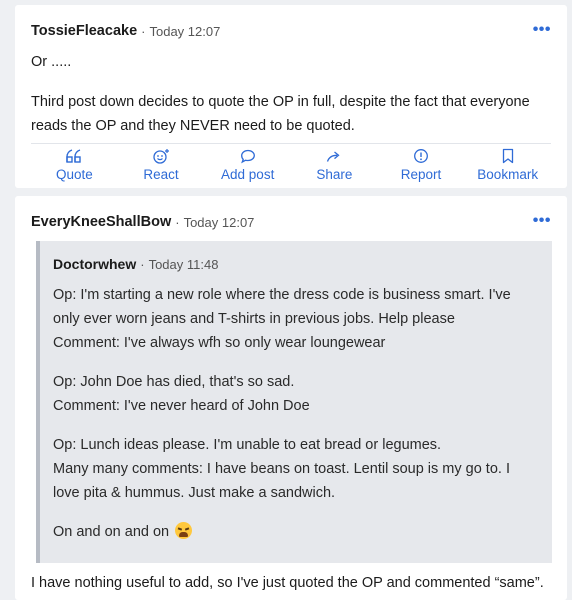  What do you see at coordinates (174, 382) in the screenshot?
I see `quote-text: Op: John Doe has died, that's so sad.` at bounding box center [174, 382].